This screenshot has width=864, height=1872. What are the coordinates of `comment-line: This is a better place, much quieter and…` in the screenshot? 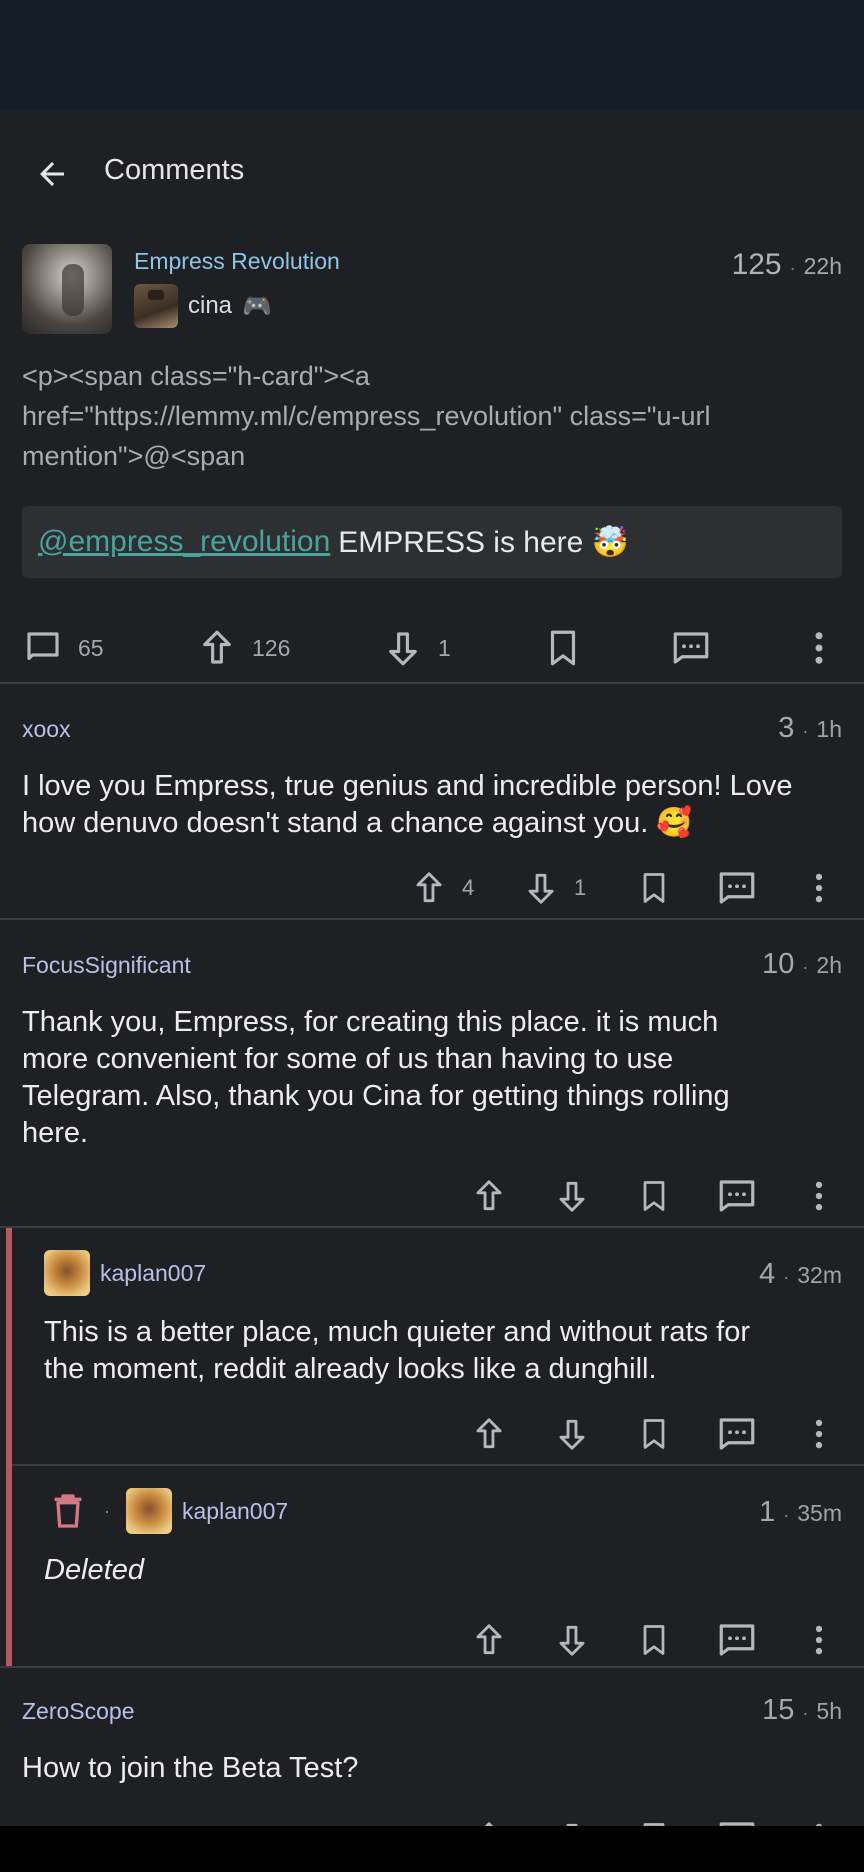 It's located at (397, 1332).